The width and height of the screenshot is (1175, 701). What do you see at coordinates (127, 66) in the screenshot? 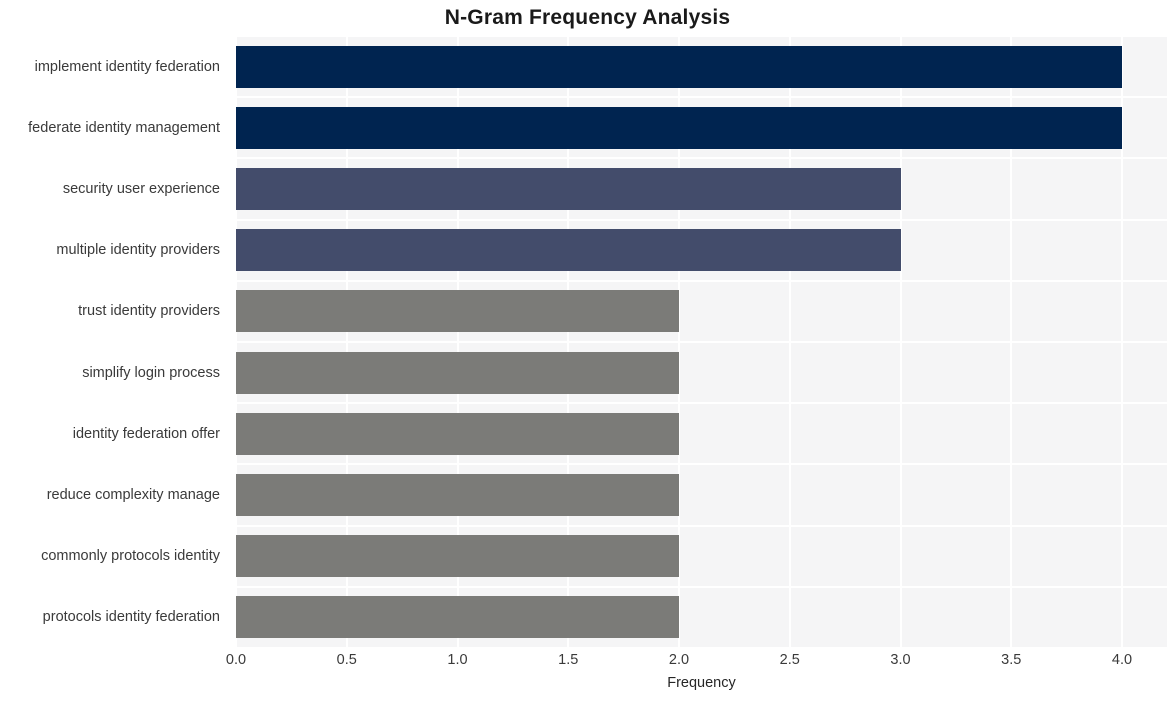
I see `y-axis-tick-label: implement identity federation` at bounding box center [127, 66].